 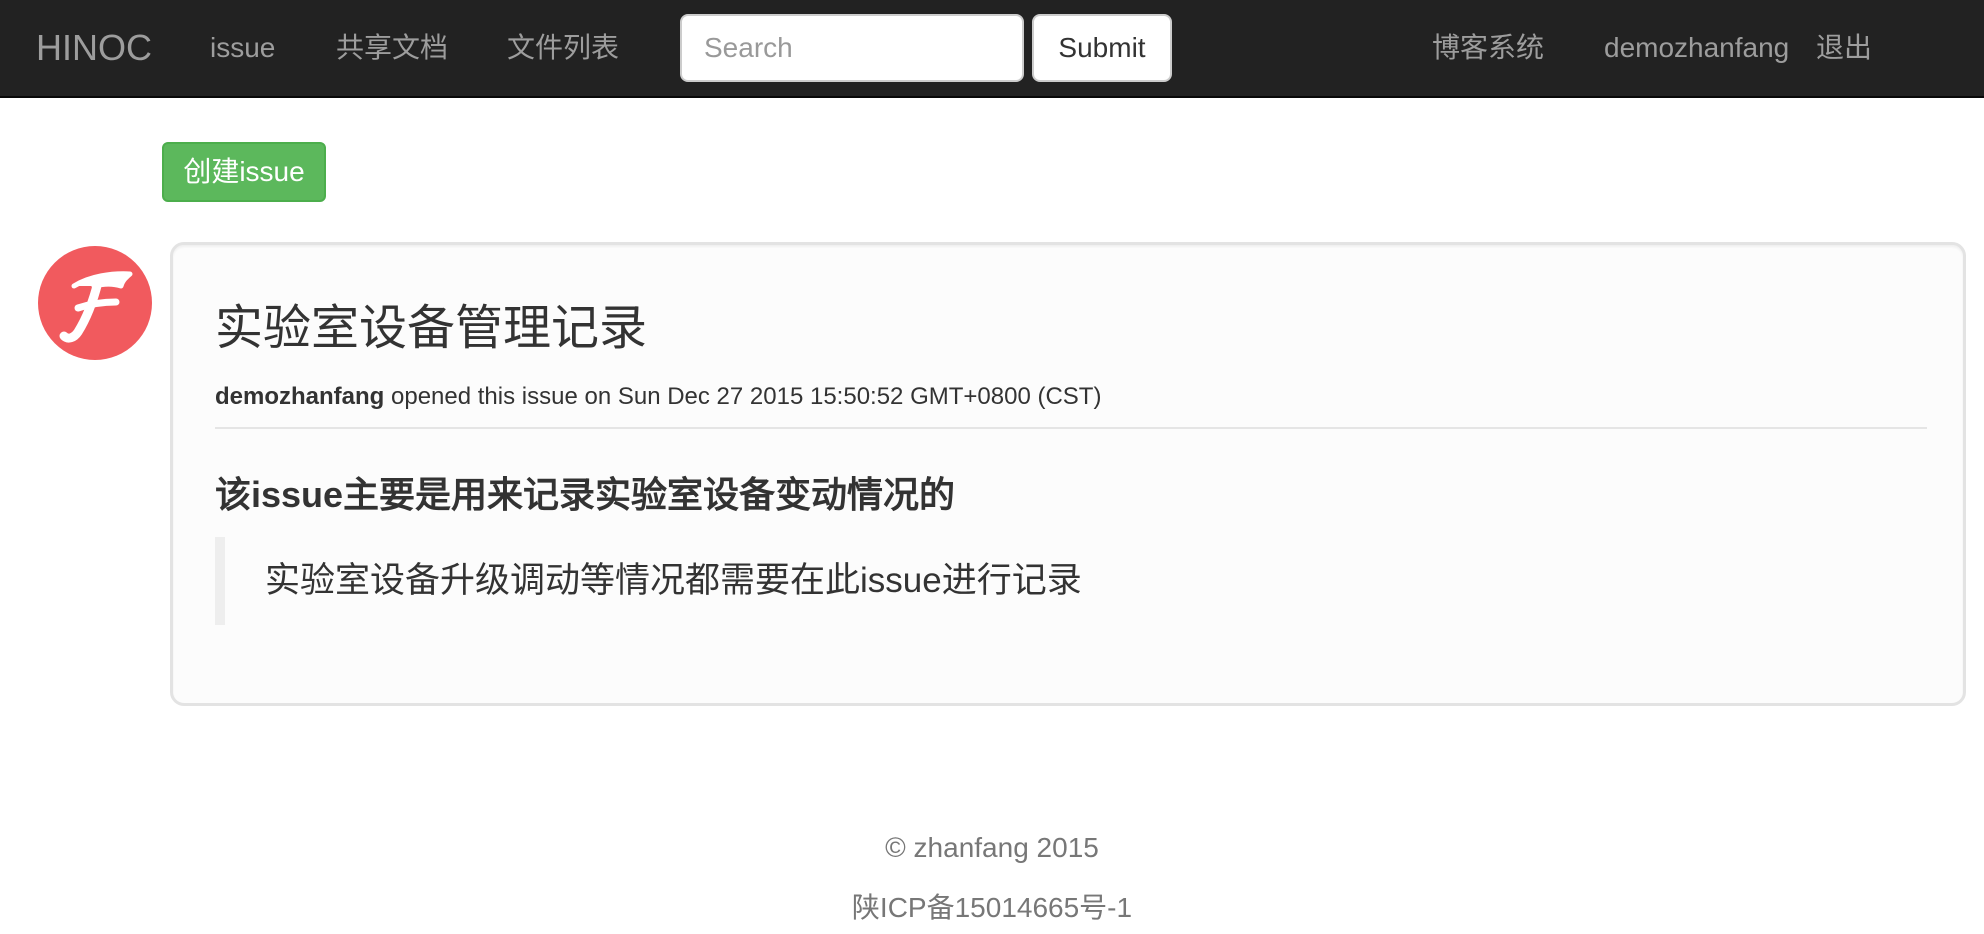 What do you see at coordinates (1102, 48) in the screenshot?
I see `submit-button: Submit` at bounding box center [1102, 48].